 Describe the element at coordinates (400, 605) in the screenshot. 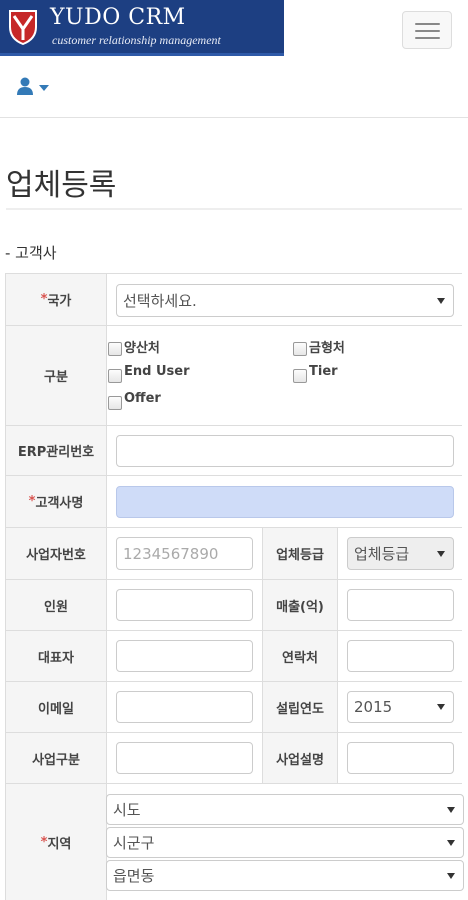

I see `sales-input` at that location.